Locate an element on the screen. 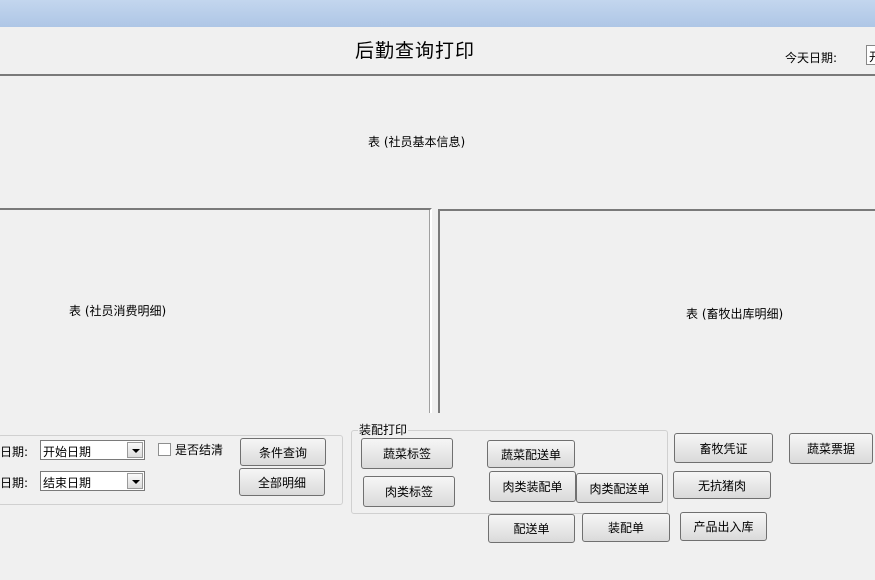  meat-packing-button: 肉类装配单 is located at coordinates (532, 486).